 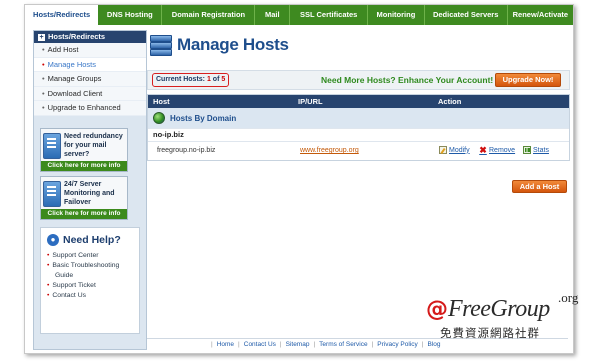 I want to click on current-hosts-of: of, so click(x=216, y=79).